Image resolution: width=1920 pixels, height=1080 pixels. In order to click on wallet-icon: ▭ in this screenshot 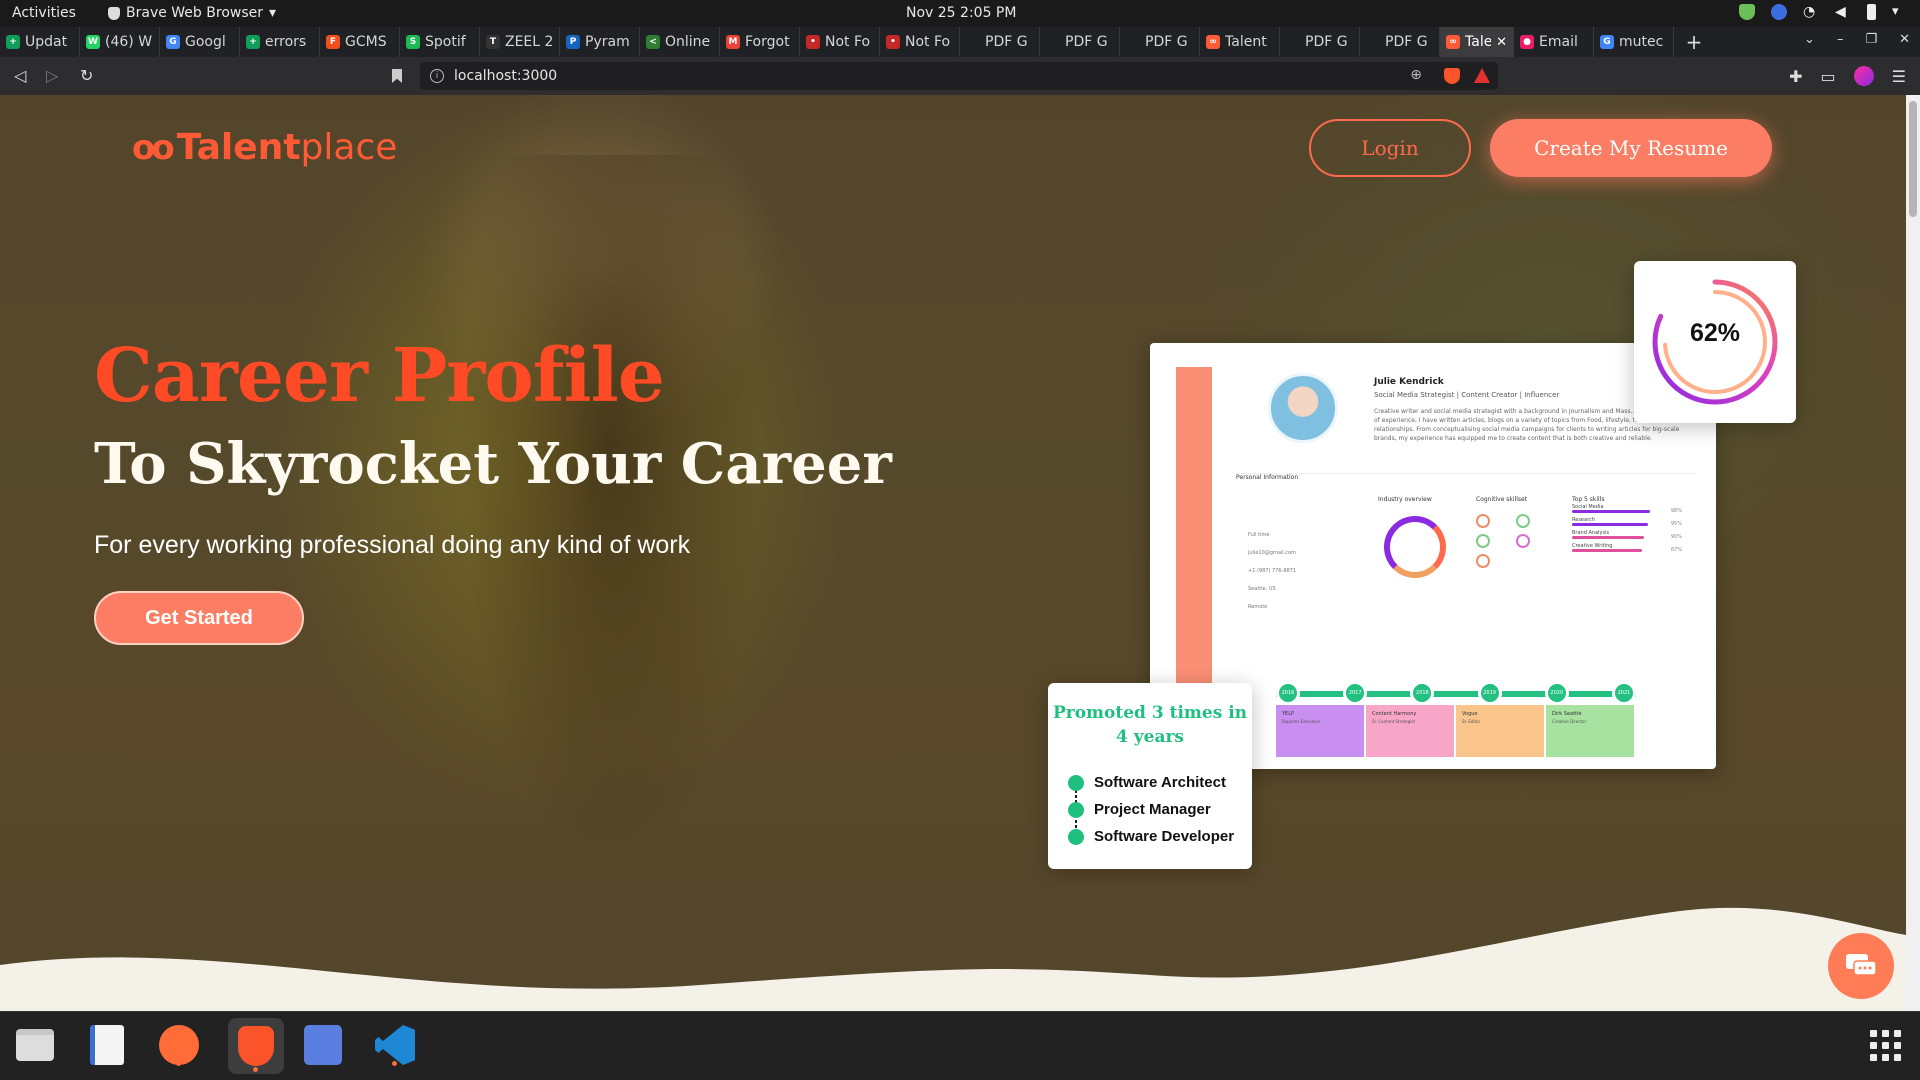, I will do `click(1828, 76)`.